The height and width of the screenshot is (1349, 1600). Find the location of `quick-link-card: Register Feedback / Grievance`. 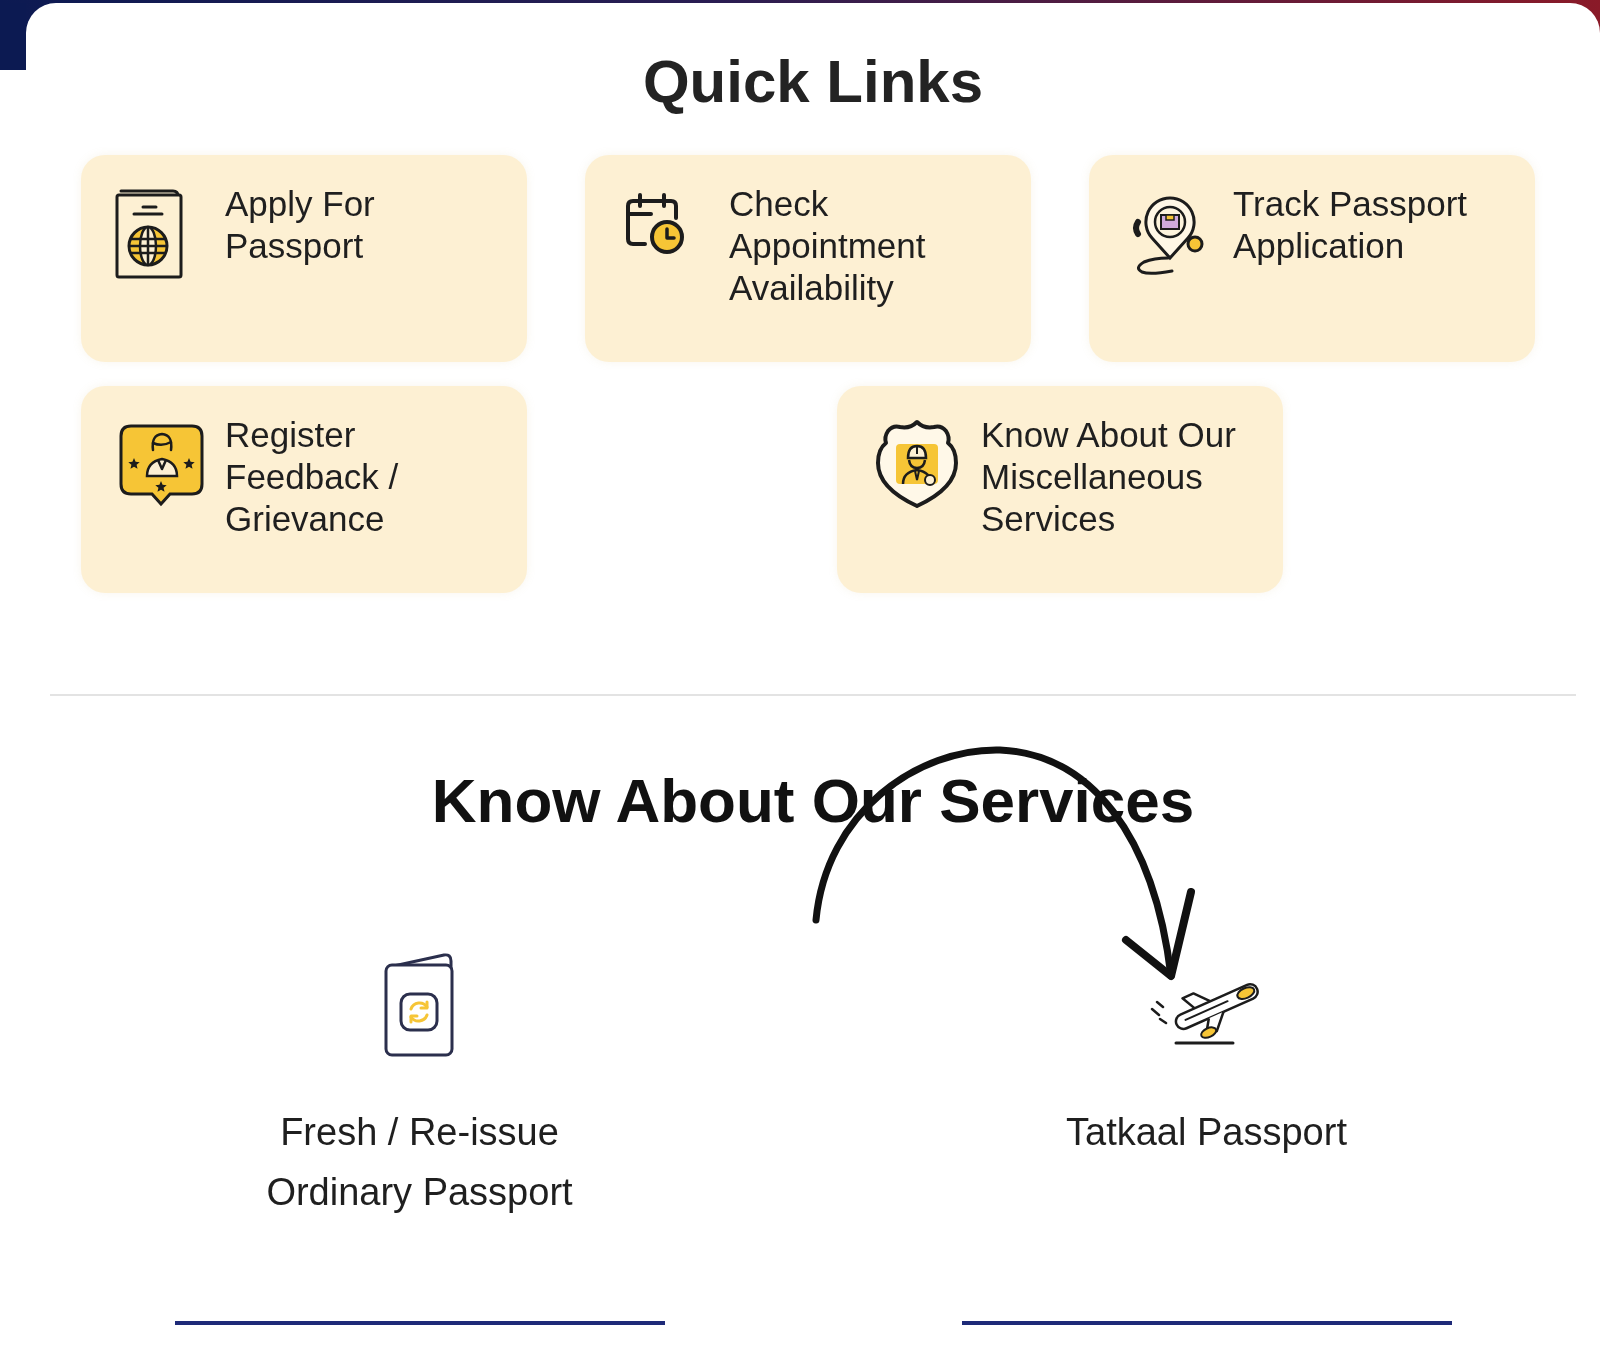

quick-link-card: Register Feedback / Grievance is located at coordinates (304, 489).